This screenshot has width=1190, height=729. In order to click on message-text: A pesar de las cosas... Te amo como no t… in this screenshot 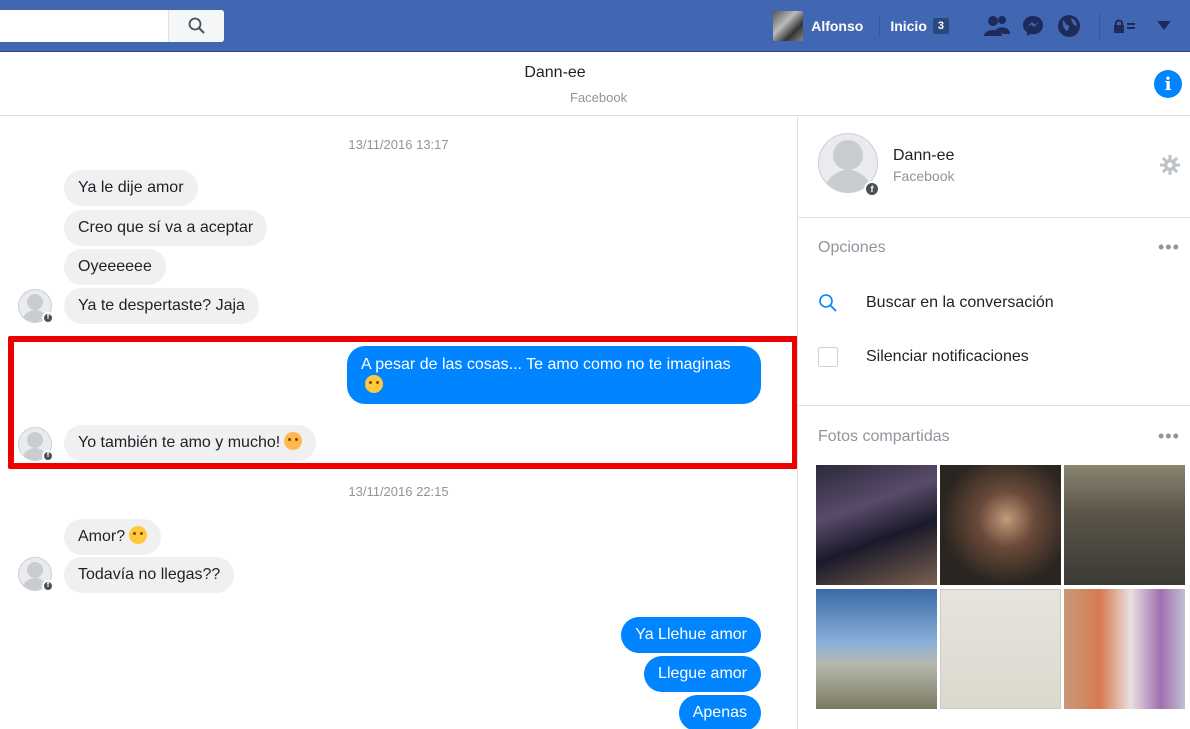, I will do `click(546, 364)`.